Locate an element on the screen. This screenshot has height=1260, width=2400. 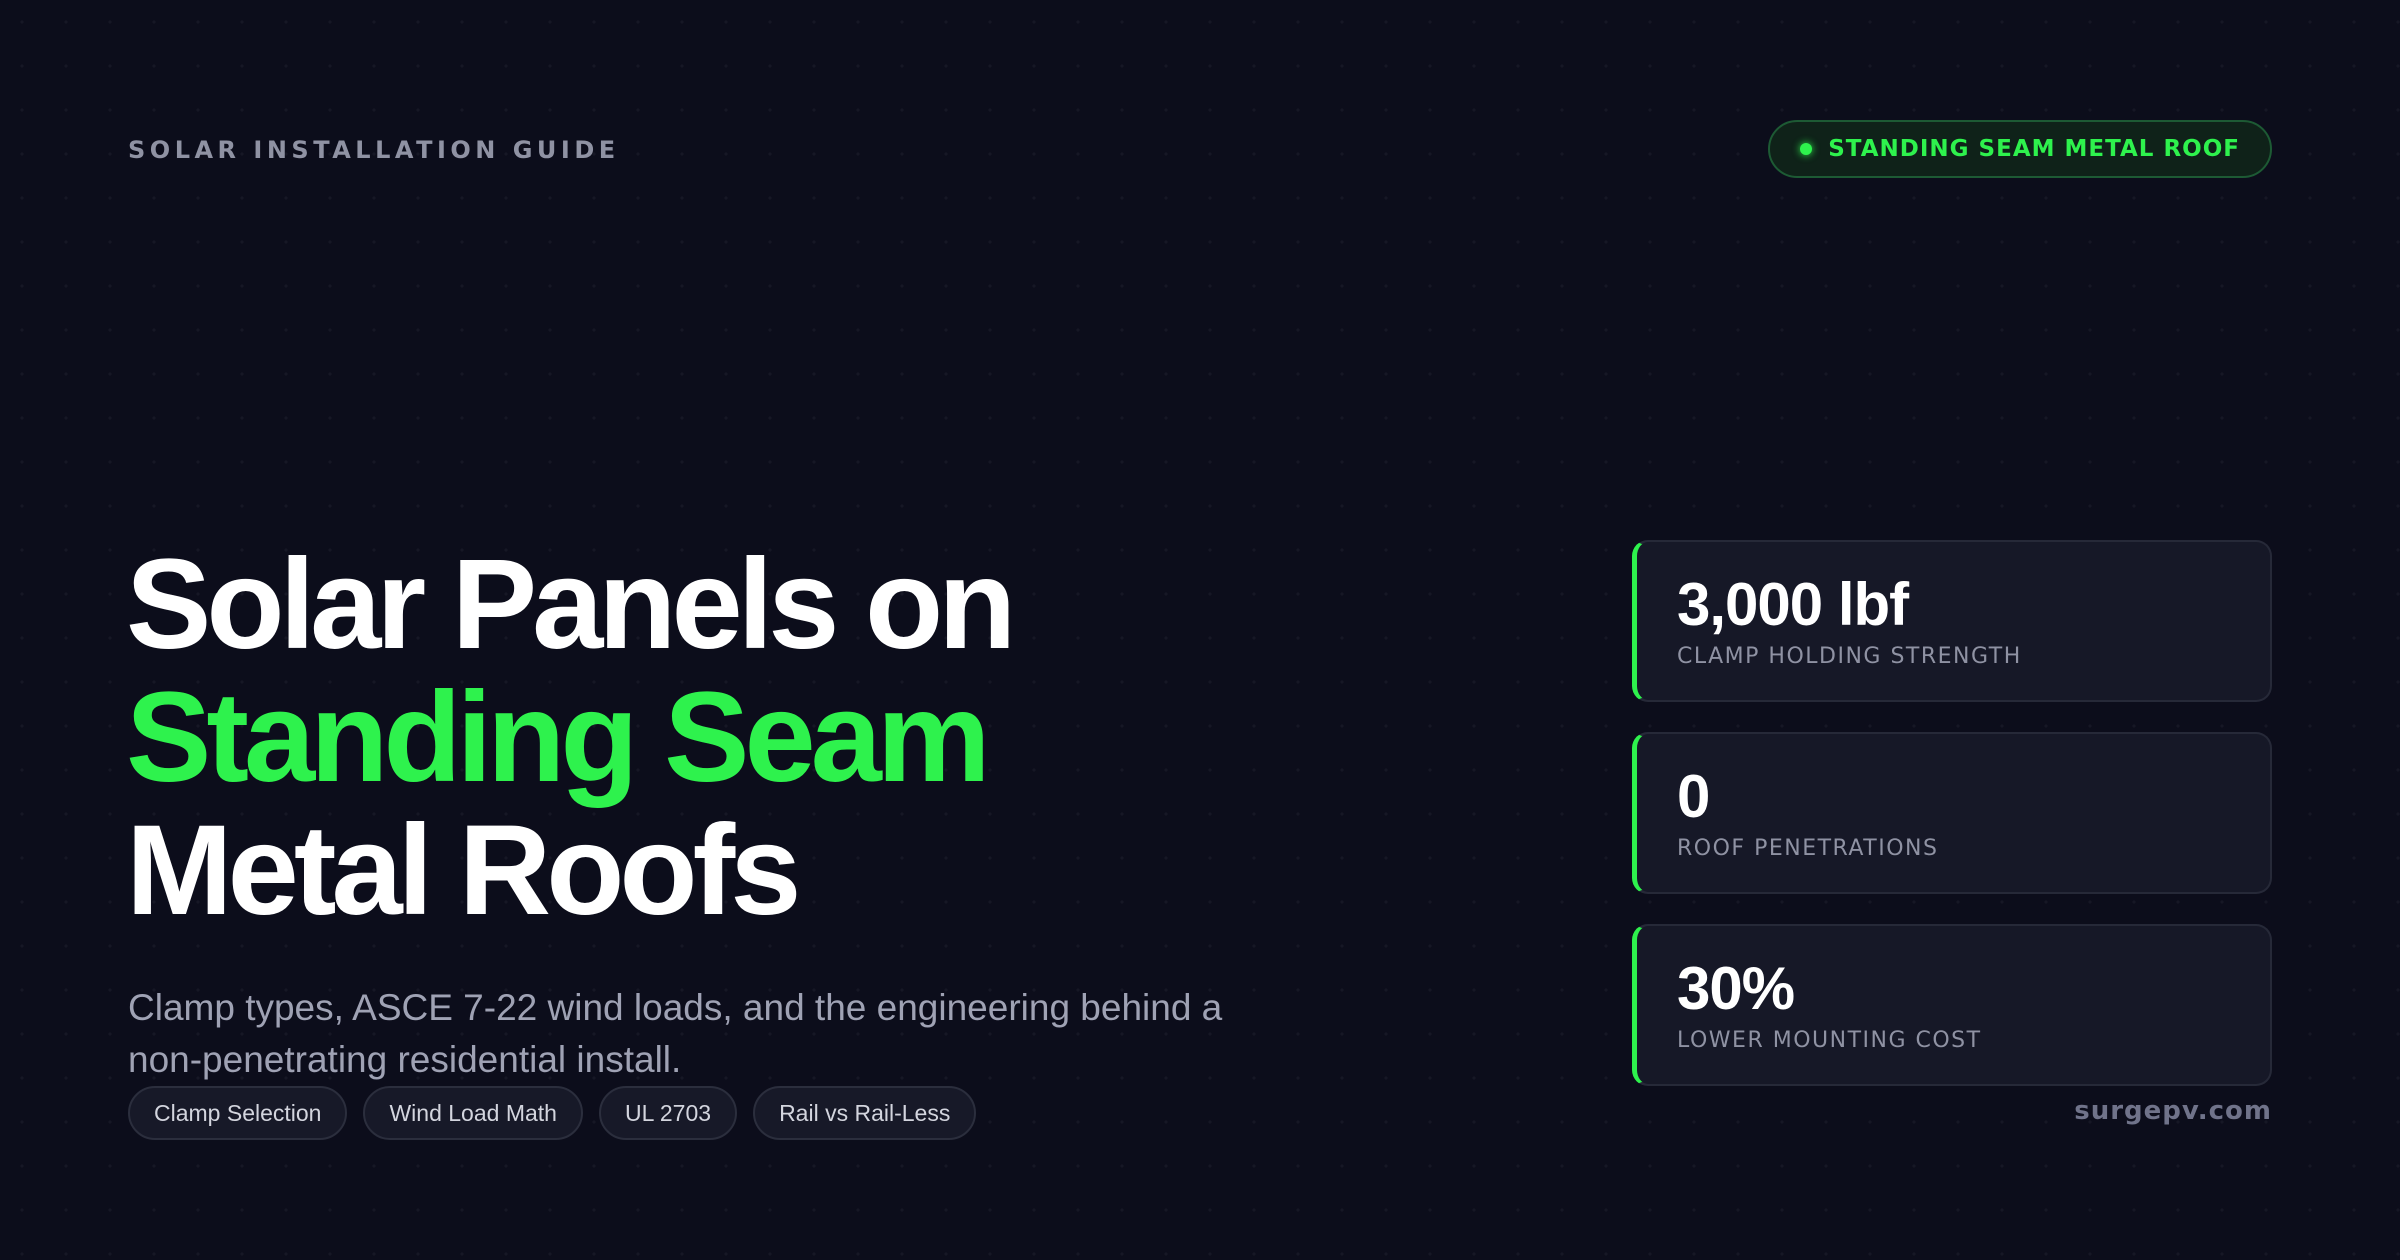
category-badge: STANDING SEAM METAL ROOF is located at coordinates (2020, 149).